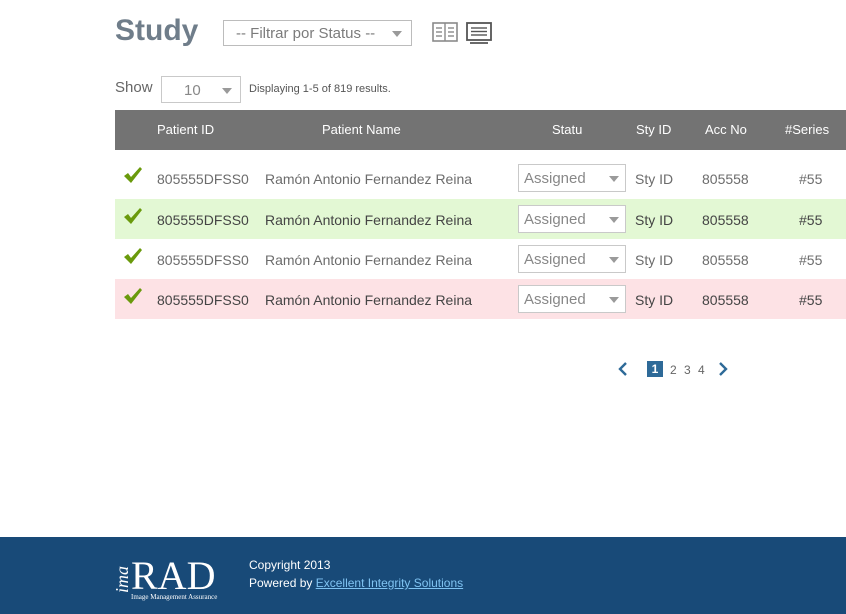  What do you see at coordinates (306, 33) in the screenshot?
I see `status-filter-label: -- Filtrar por Status --` at bounding box center [306, 33].